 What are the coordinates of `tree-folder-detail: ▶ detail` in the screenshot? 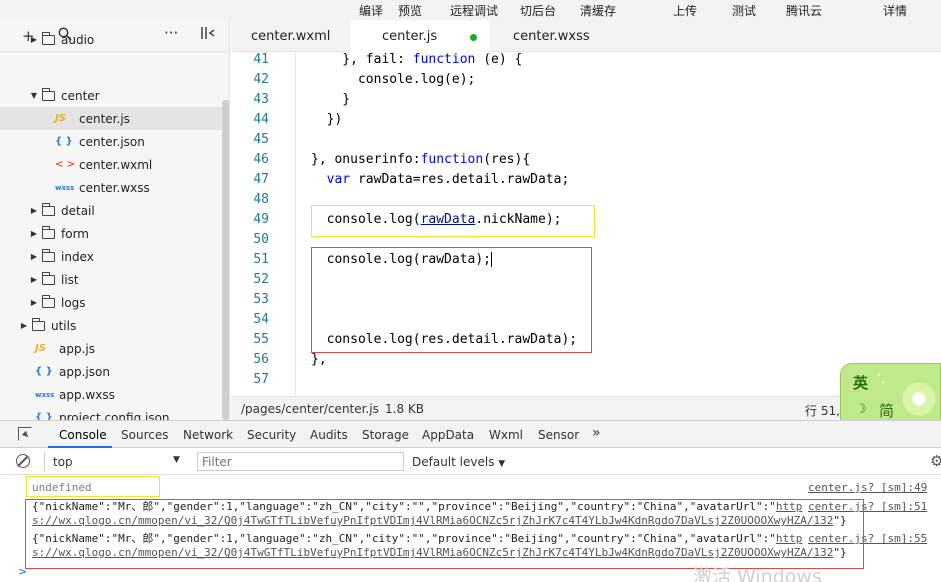 It's located at (111, 210).